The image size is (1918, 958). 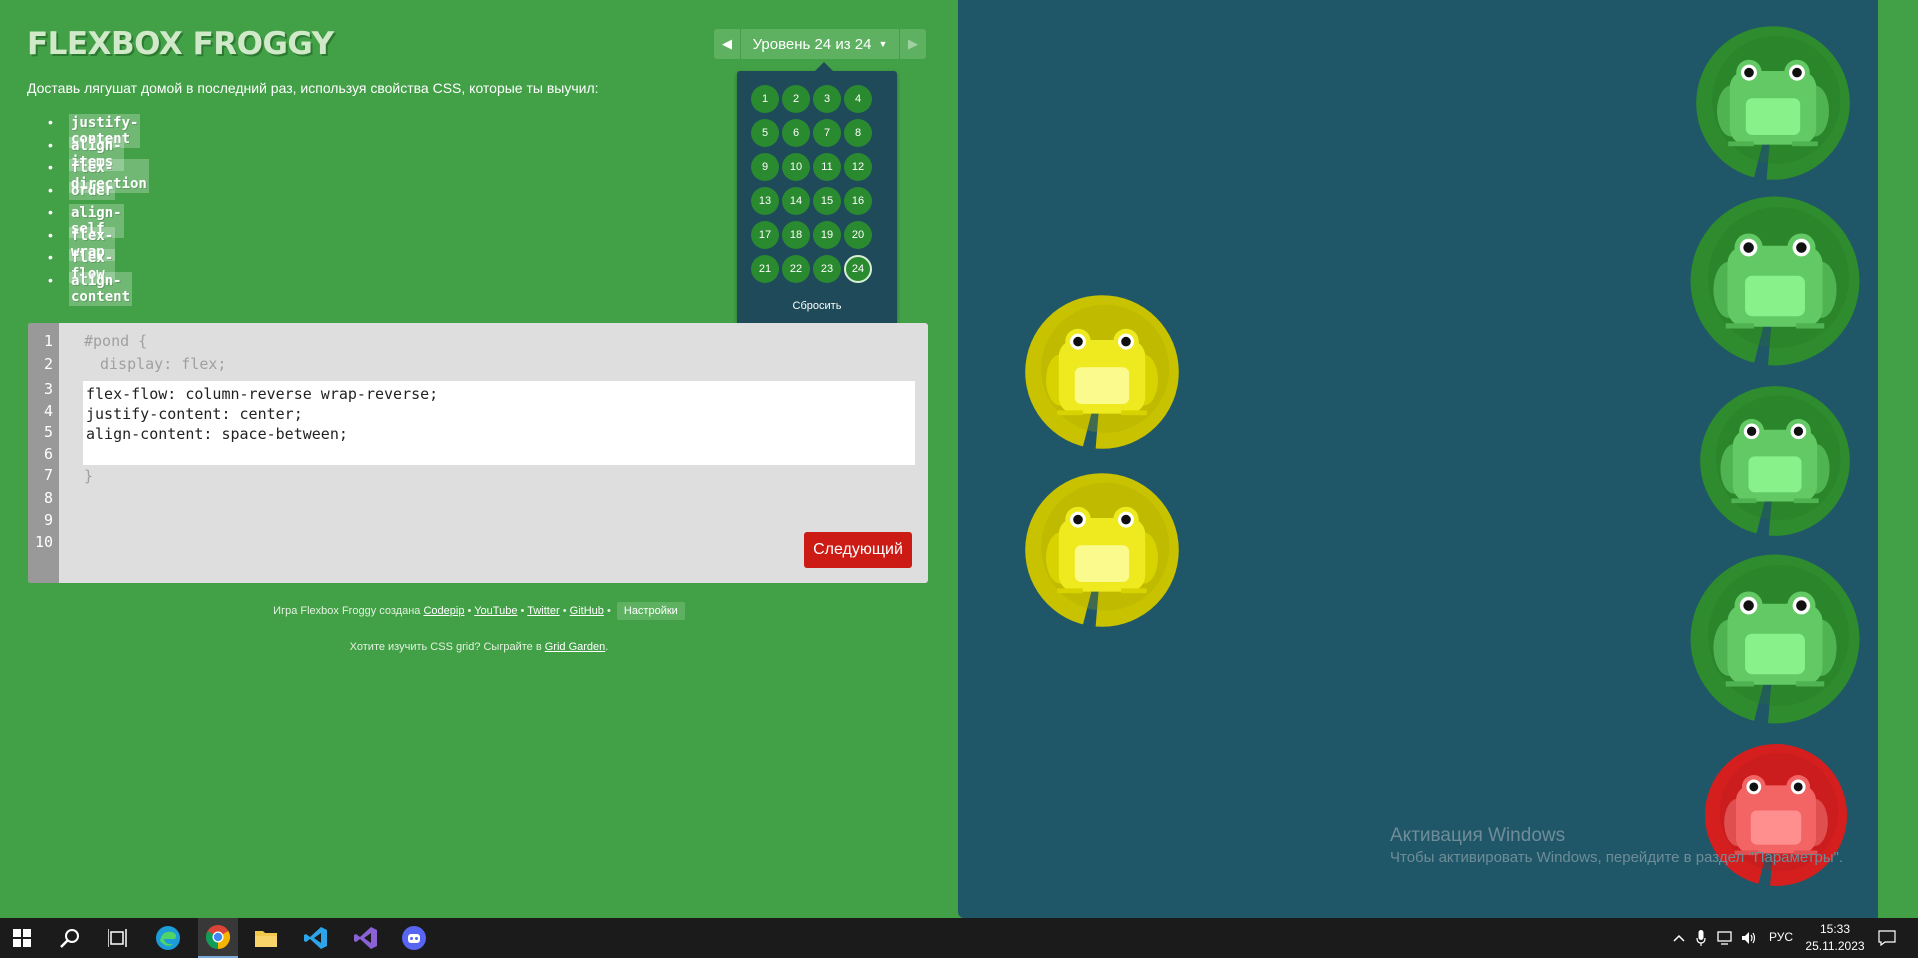 I want to click on settings-button: Настройки, so click(x=650, y=611).